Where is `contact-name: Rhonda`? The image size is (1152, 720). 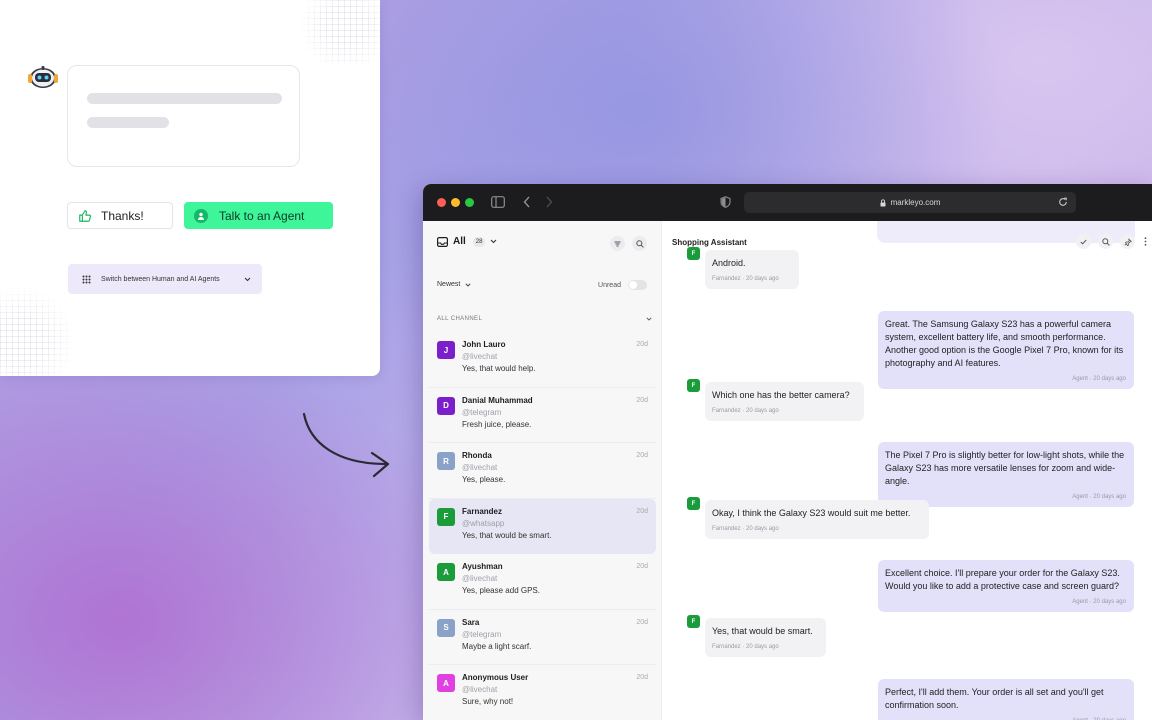 contact-name: Rhonda is located at coordinates (477, 455).